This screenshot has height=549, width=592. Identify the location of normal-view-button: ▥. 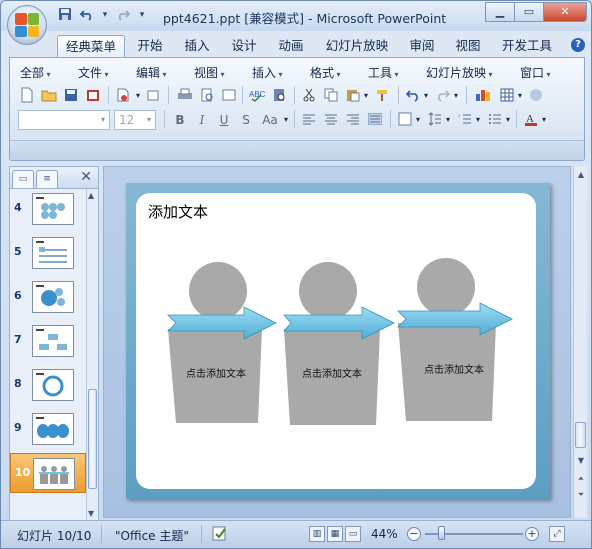
(317, 534).